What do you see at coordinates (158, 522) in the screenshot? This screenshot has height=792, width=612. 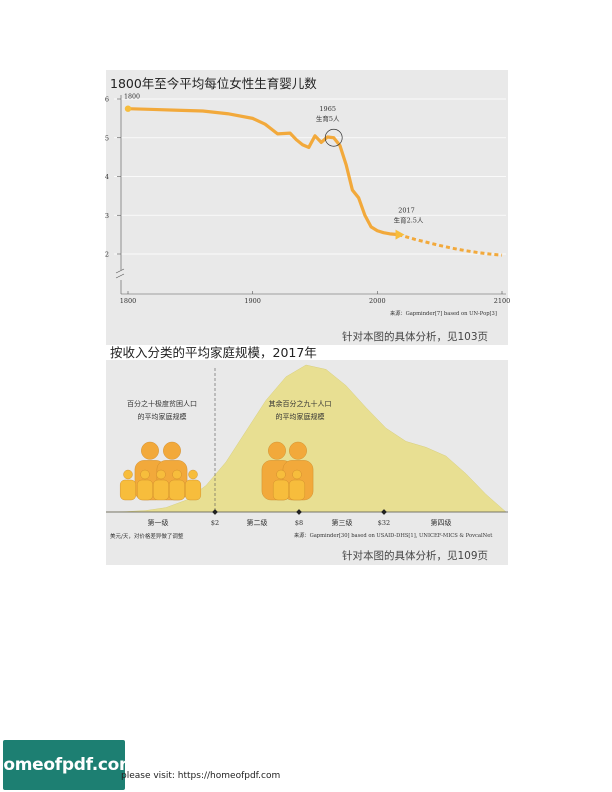 I see `income-level-label: 第一级` at bounding box center [158, 522].